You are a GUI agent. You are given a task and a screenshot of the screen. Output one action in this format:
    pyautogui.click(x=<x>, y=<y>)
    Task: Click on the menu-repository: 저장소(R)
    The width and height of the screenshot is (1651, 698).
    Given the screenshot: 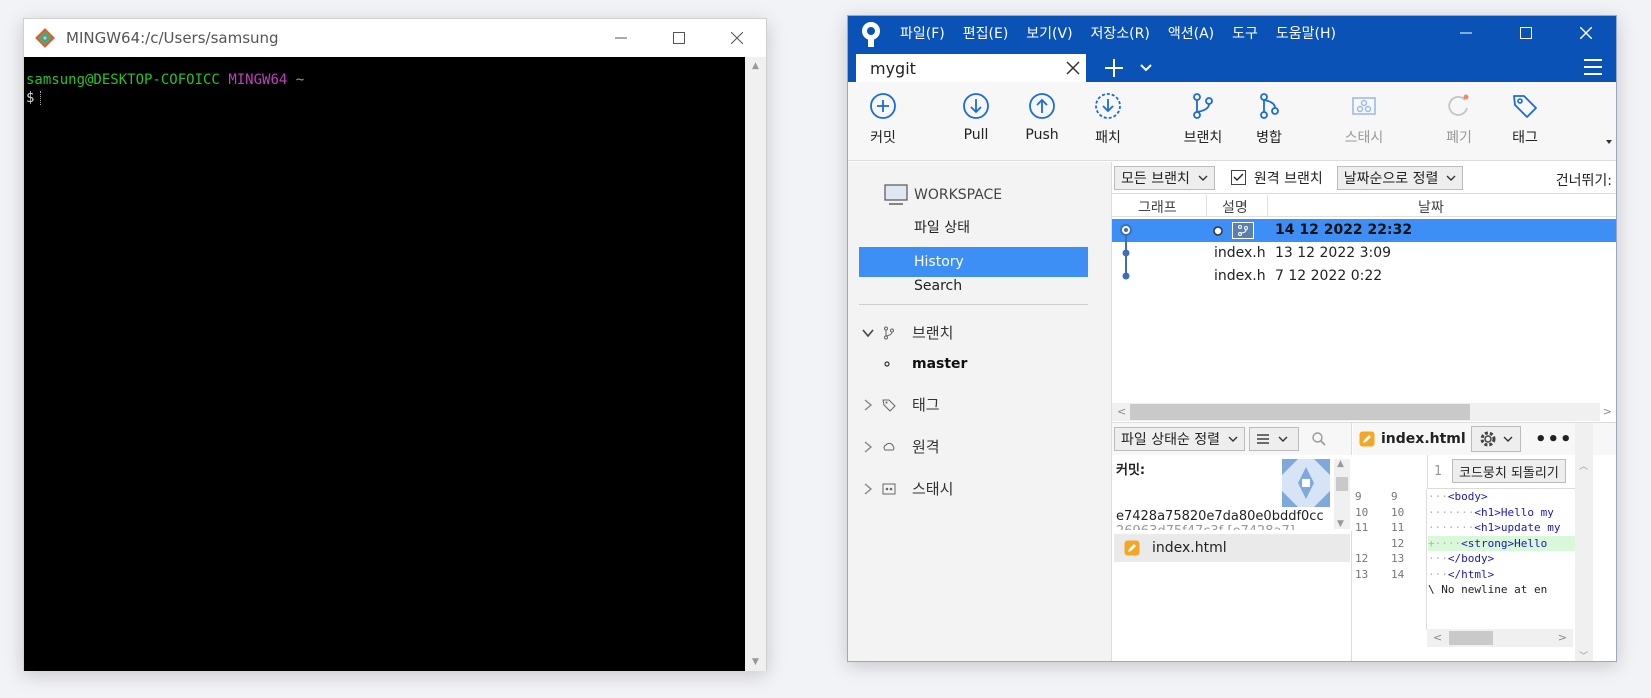 What is the action you would take?
    pyautogui.click(x=1120, y=33)
    